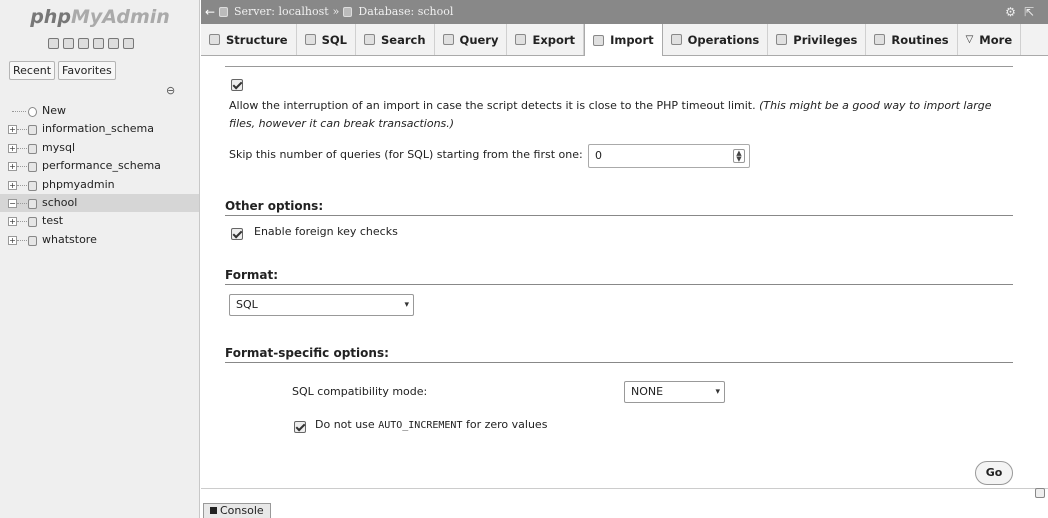 This screenshot has width=1048, height=518. Describe the element at coordinates (237, 510) in the screenshot. I see `console-toggle: Console` at that location.